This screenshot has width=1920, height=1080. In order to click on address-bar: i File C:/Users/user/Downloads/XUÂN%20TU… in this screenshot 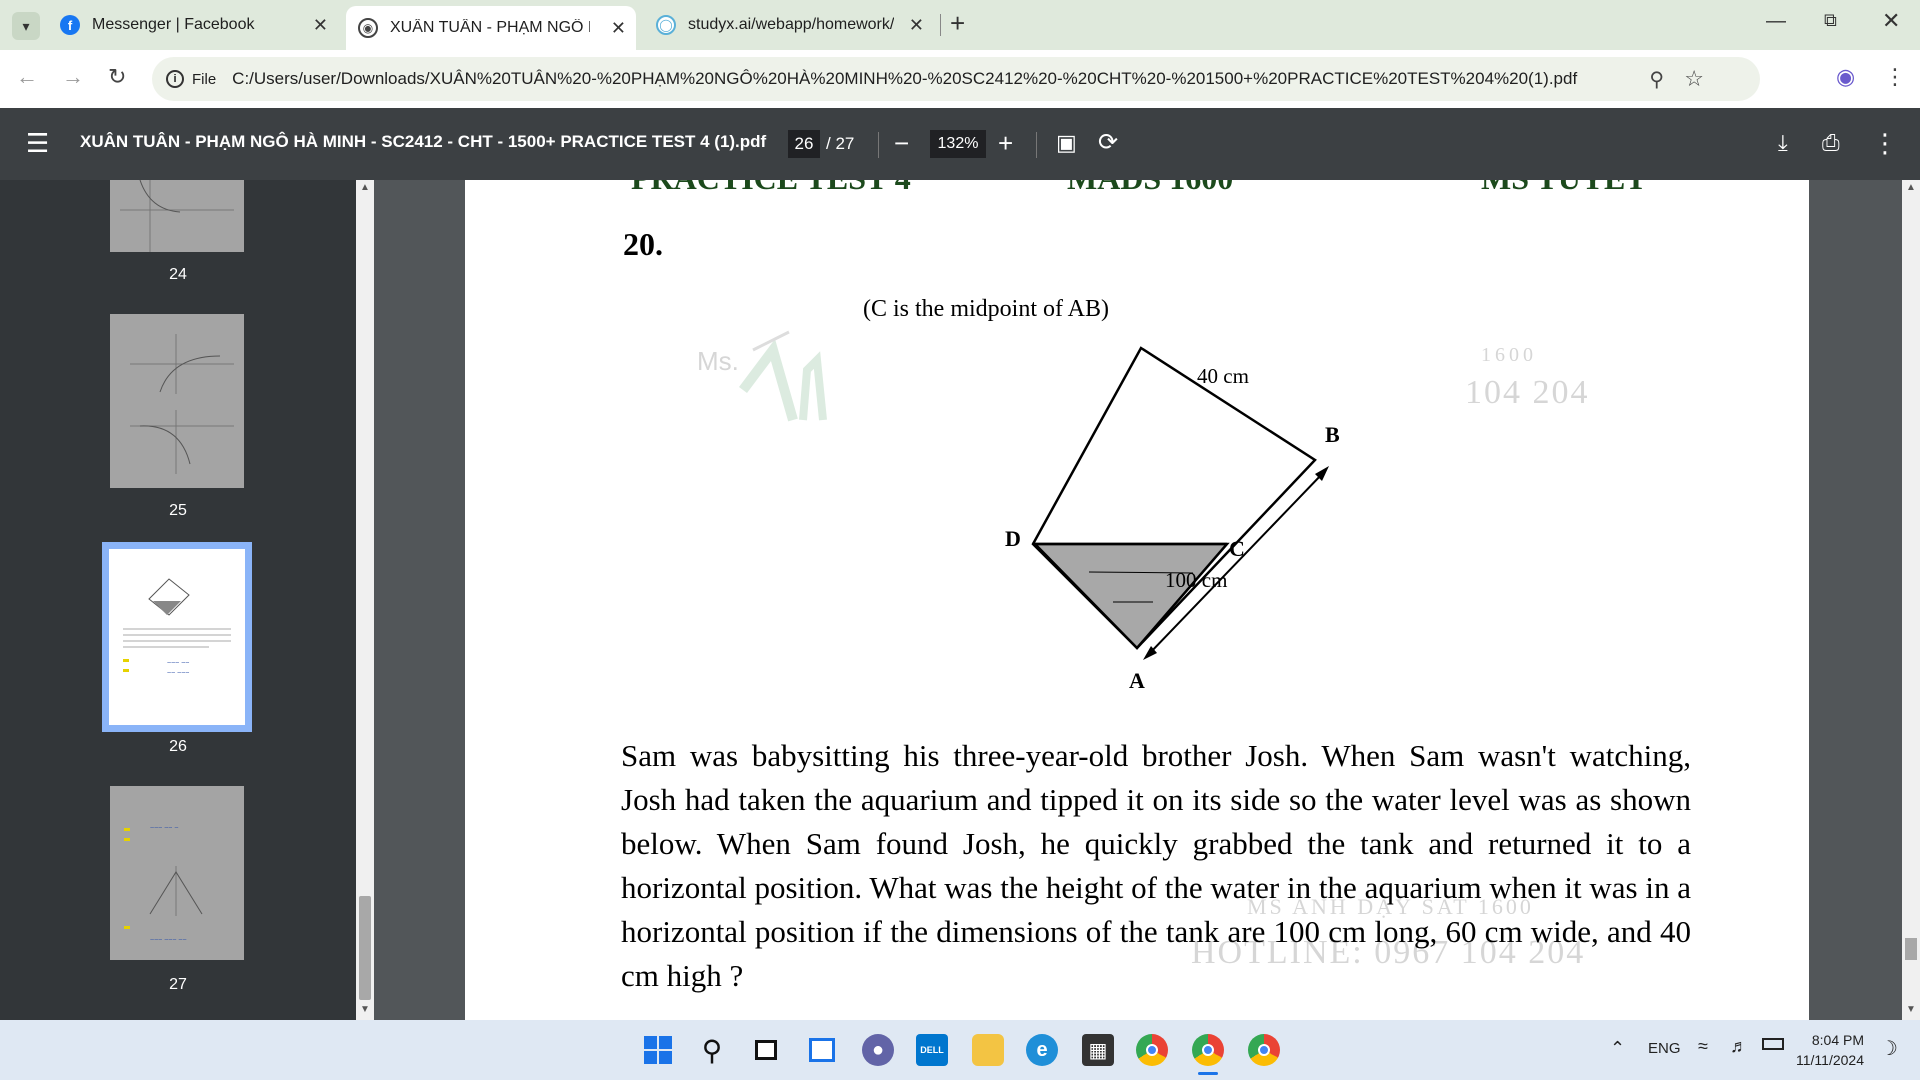, I will do `click(956, 79)`.